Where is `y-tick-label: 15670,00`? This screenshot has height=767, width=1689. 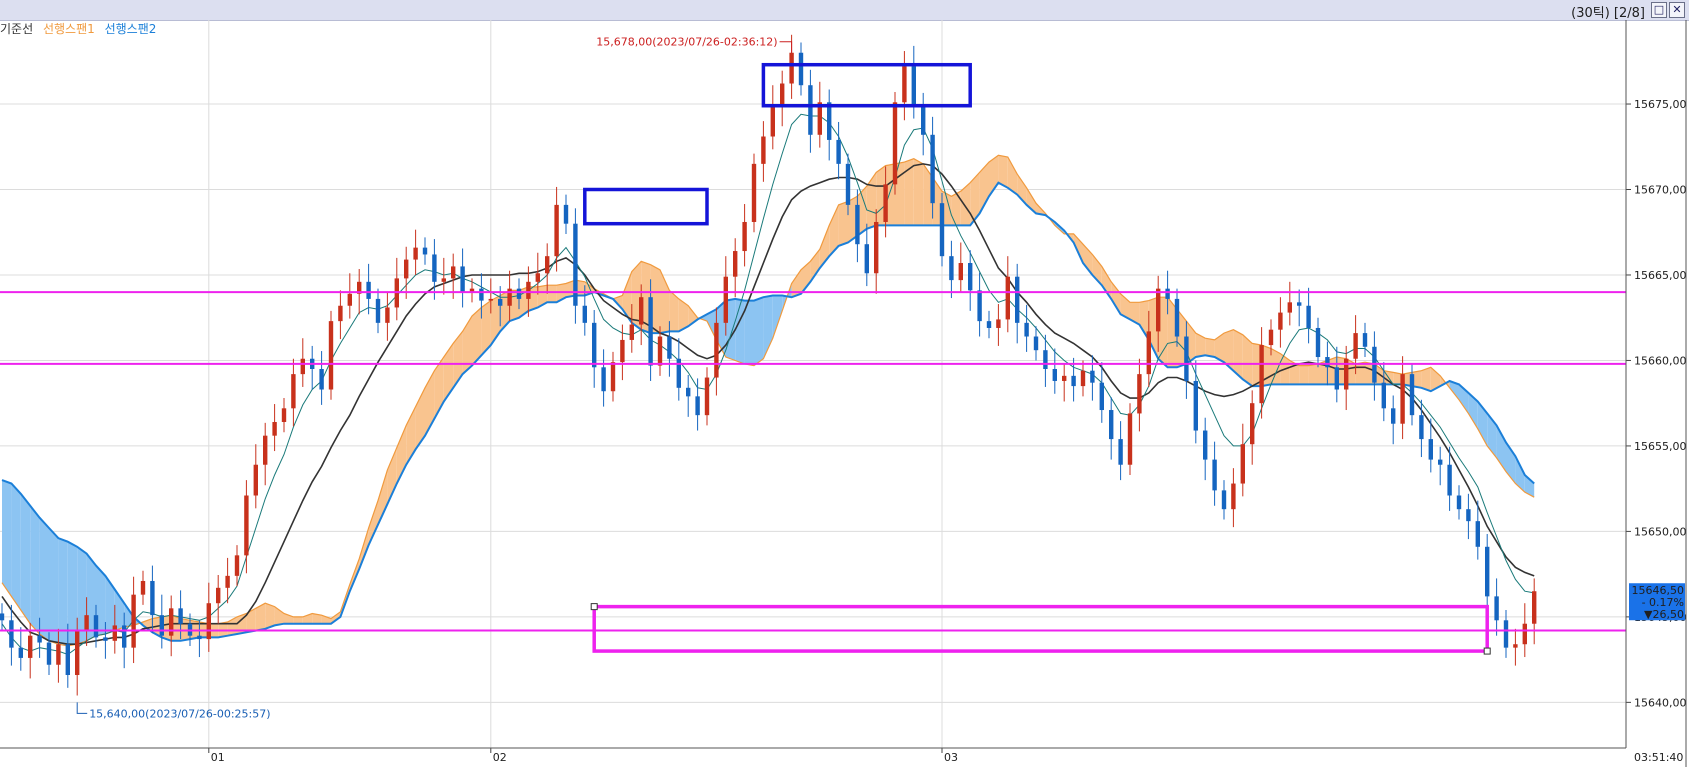 y-tick-label: 15670,00 is located at coordinates (1660, 190).